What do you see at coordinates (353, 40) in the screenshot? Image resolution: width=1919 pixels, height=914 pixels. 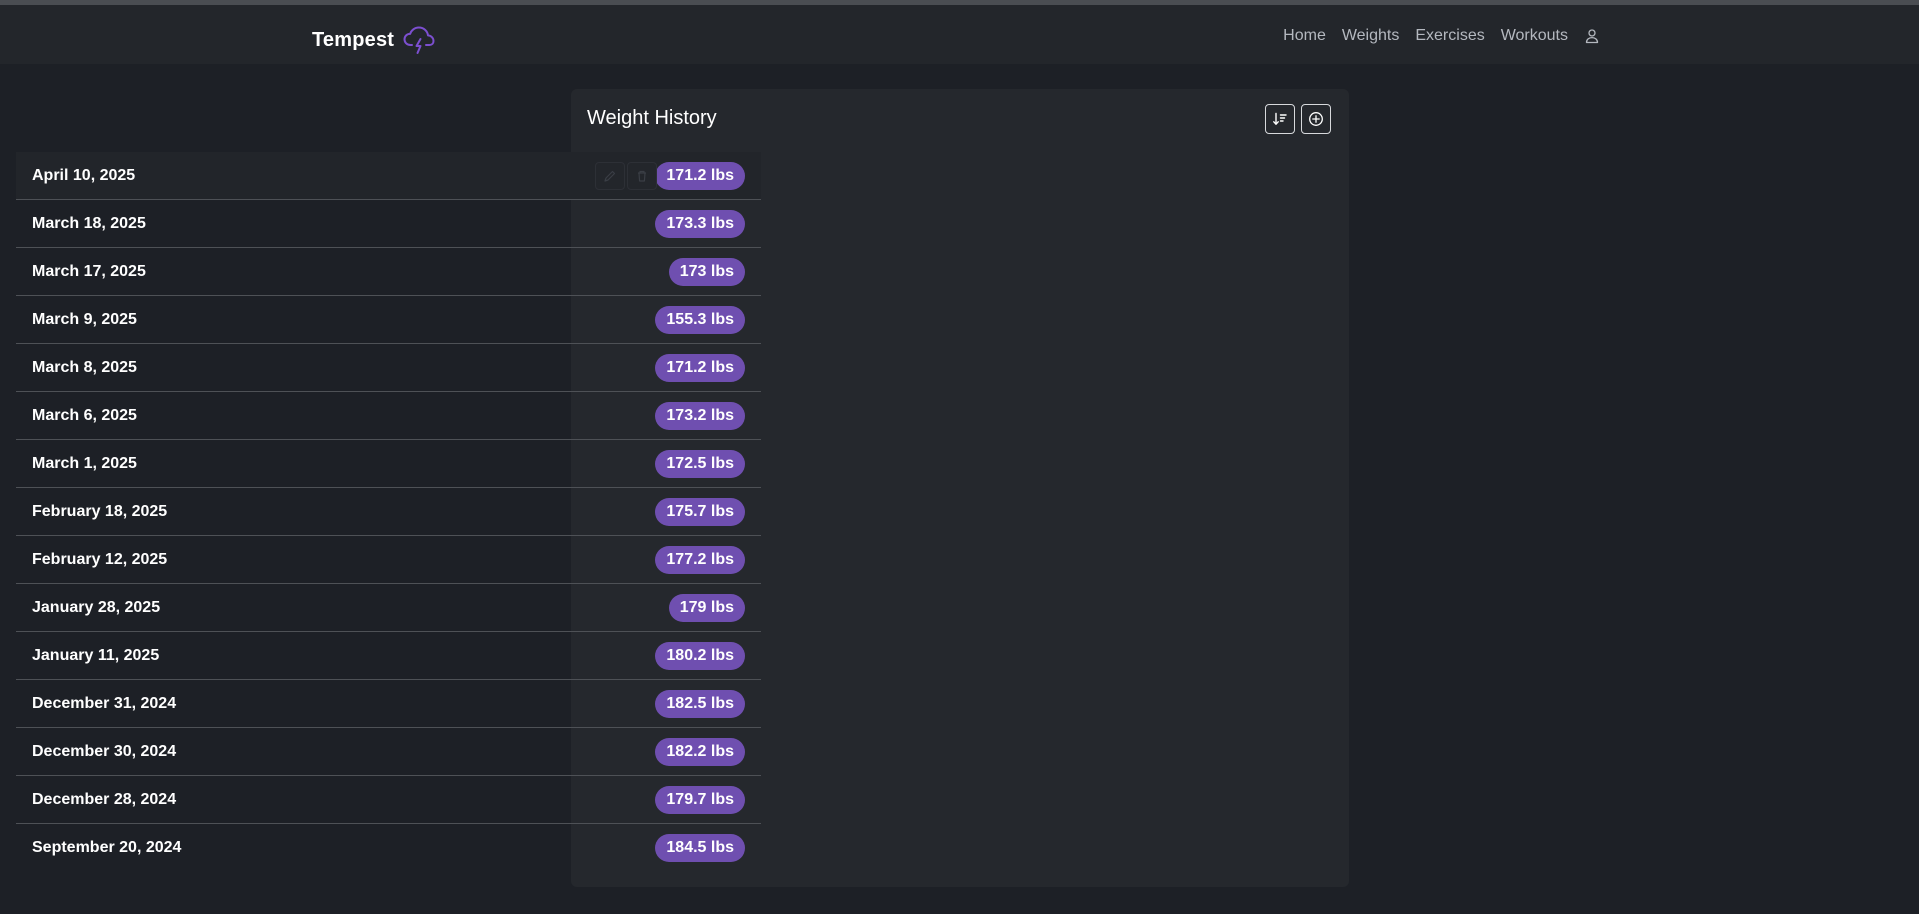 I see `brand-name: Tempest` at bounding box center [353, 40].